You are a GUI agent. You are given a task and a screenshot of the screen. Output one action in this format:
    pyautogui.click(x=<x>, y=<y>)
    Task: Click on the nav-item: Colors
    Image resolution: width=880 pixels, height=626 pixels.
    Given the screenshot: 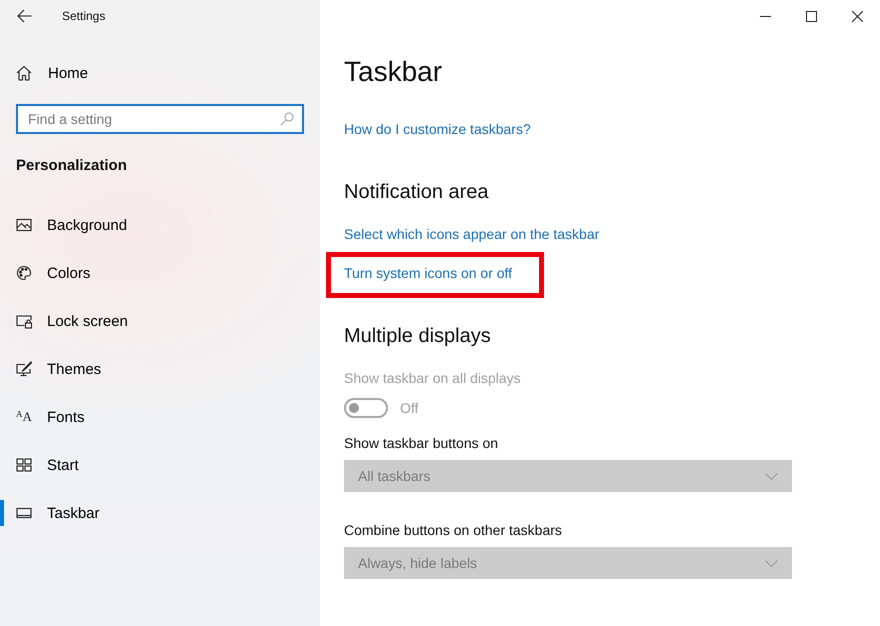 What is the action you would take?
    pyautogui.click(x=160, y=273)
    